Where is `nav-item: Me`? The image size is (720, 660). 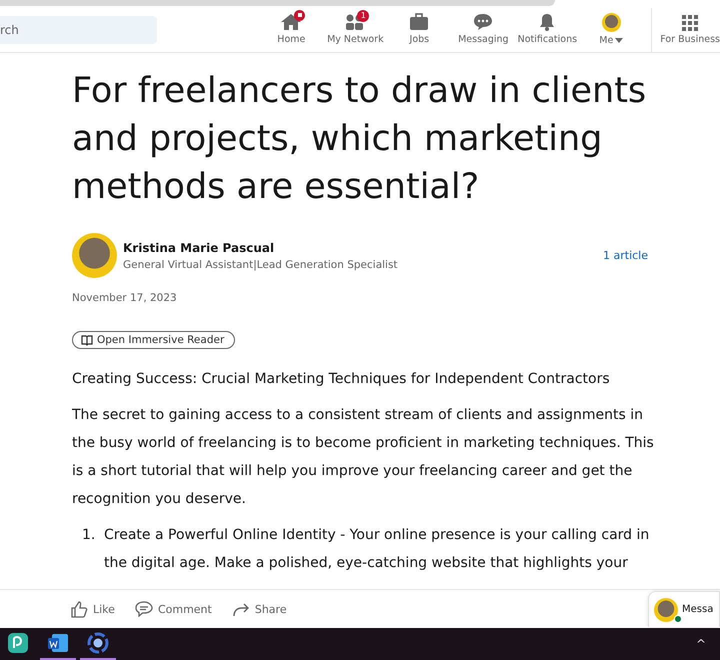
nav-item: Me is located at coordinates (611, 30).